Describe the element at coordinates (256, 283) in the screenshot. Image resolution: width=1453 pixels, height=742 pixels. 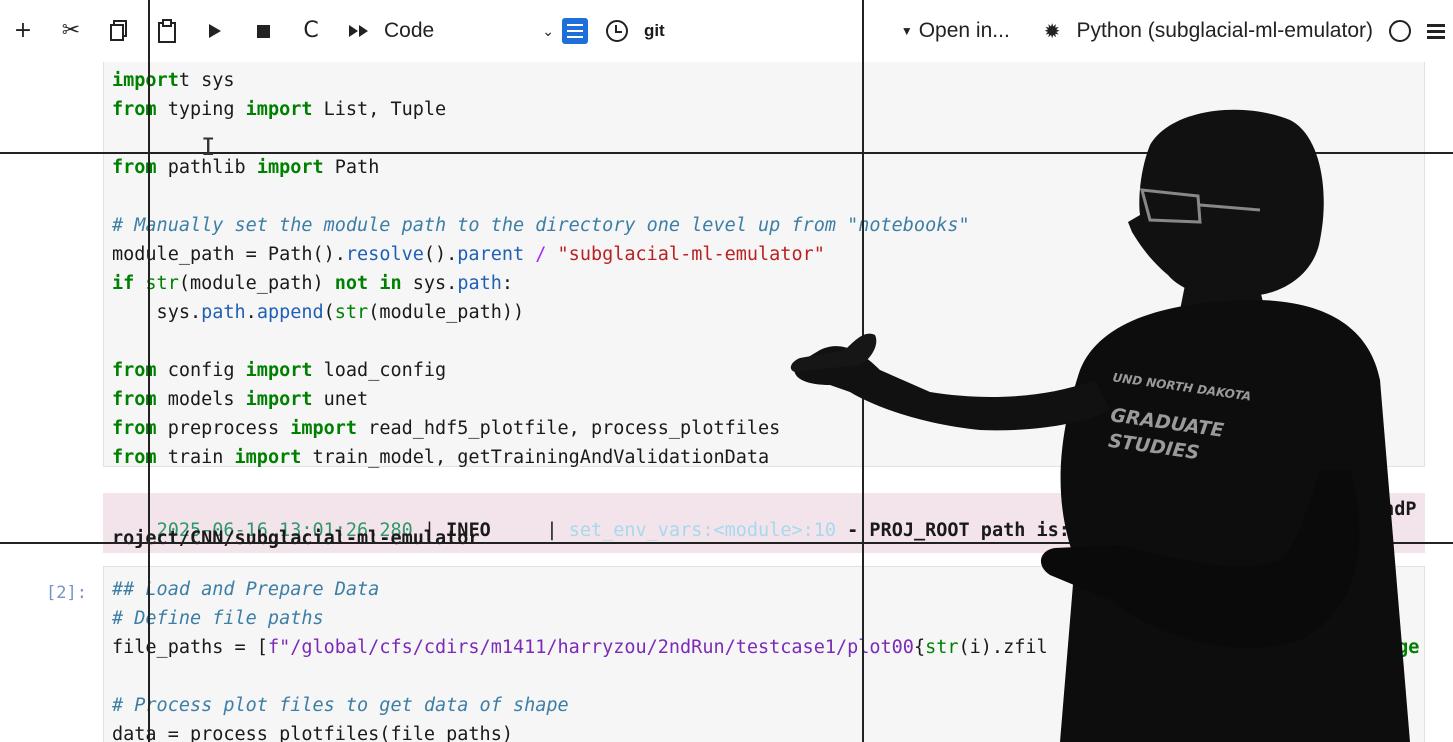
I see `cell-1-token: (module_path)` at that location.